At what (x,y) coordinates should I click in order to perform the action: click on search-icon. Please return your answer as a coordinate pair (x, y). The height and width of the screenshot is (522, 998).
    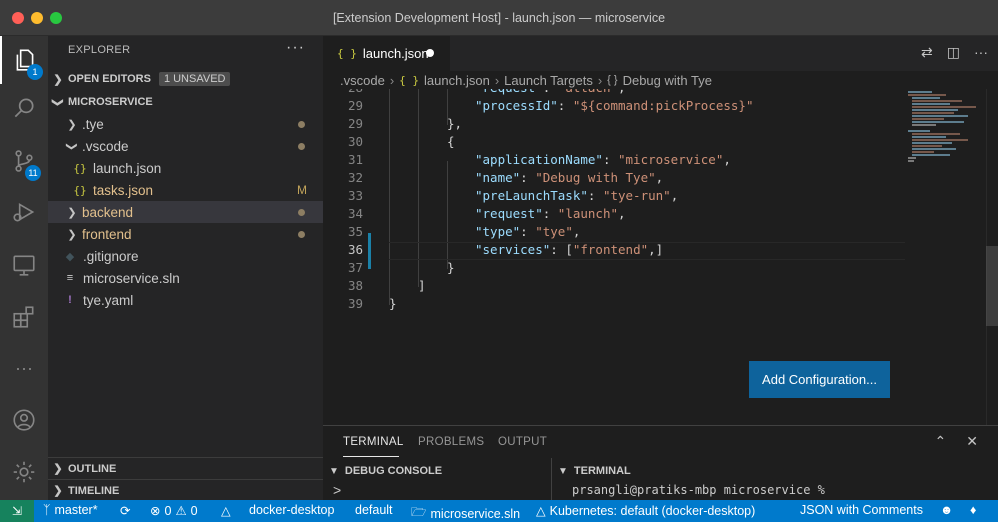
    Looking at the image, I should click on (24, 108).